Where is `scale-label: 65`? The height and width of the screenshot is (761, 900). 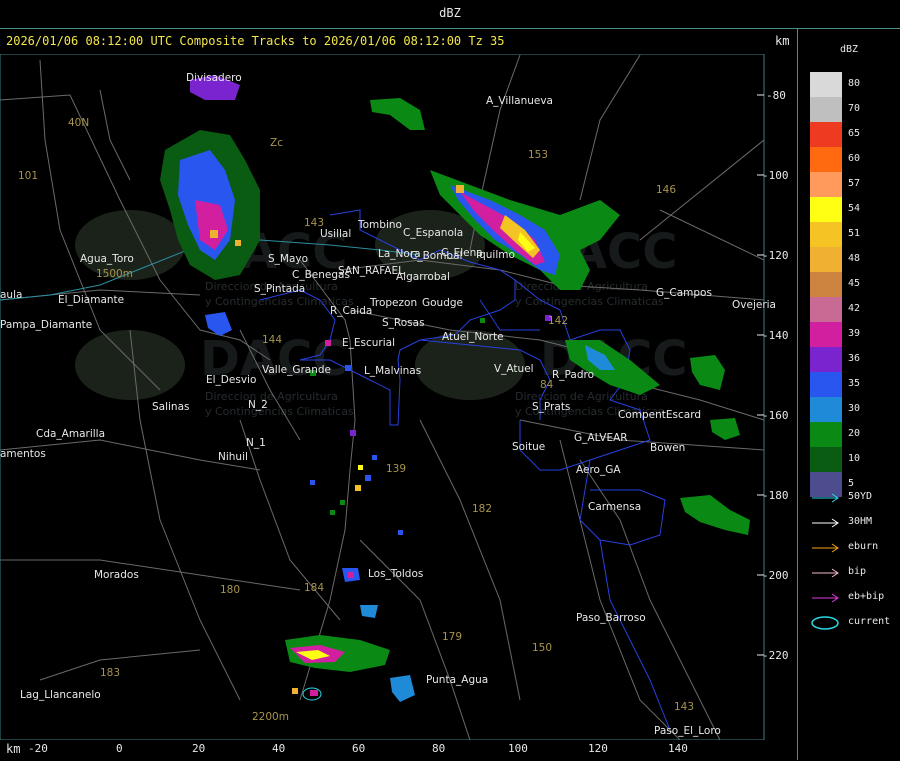
scale-label: 65 is located at coordinates (854, 133).